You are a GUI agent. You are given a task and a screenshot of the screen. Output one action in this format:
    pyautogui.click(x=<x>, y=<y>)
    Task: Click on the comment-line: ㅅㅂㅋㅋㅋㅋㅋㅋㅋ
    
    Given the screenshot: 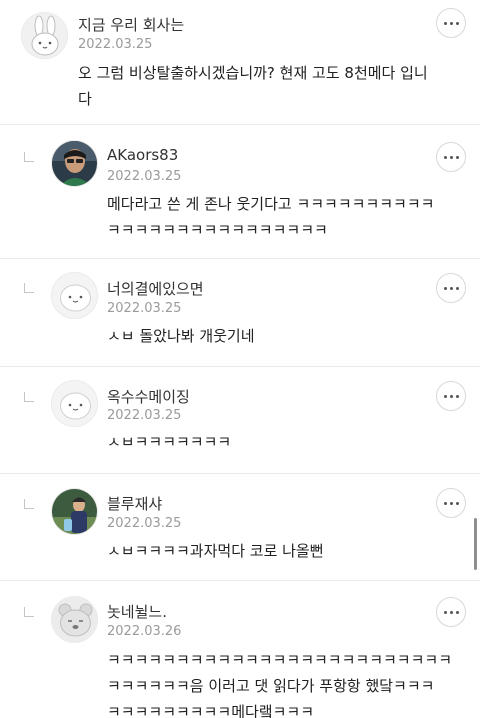 What is the action you would take?
    pyautogui.click(x=169, y=442)
    